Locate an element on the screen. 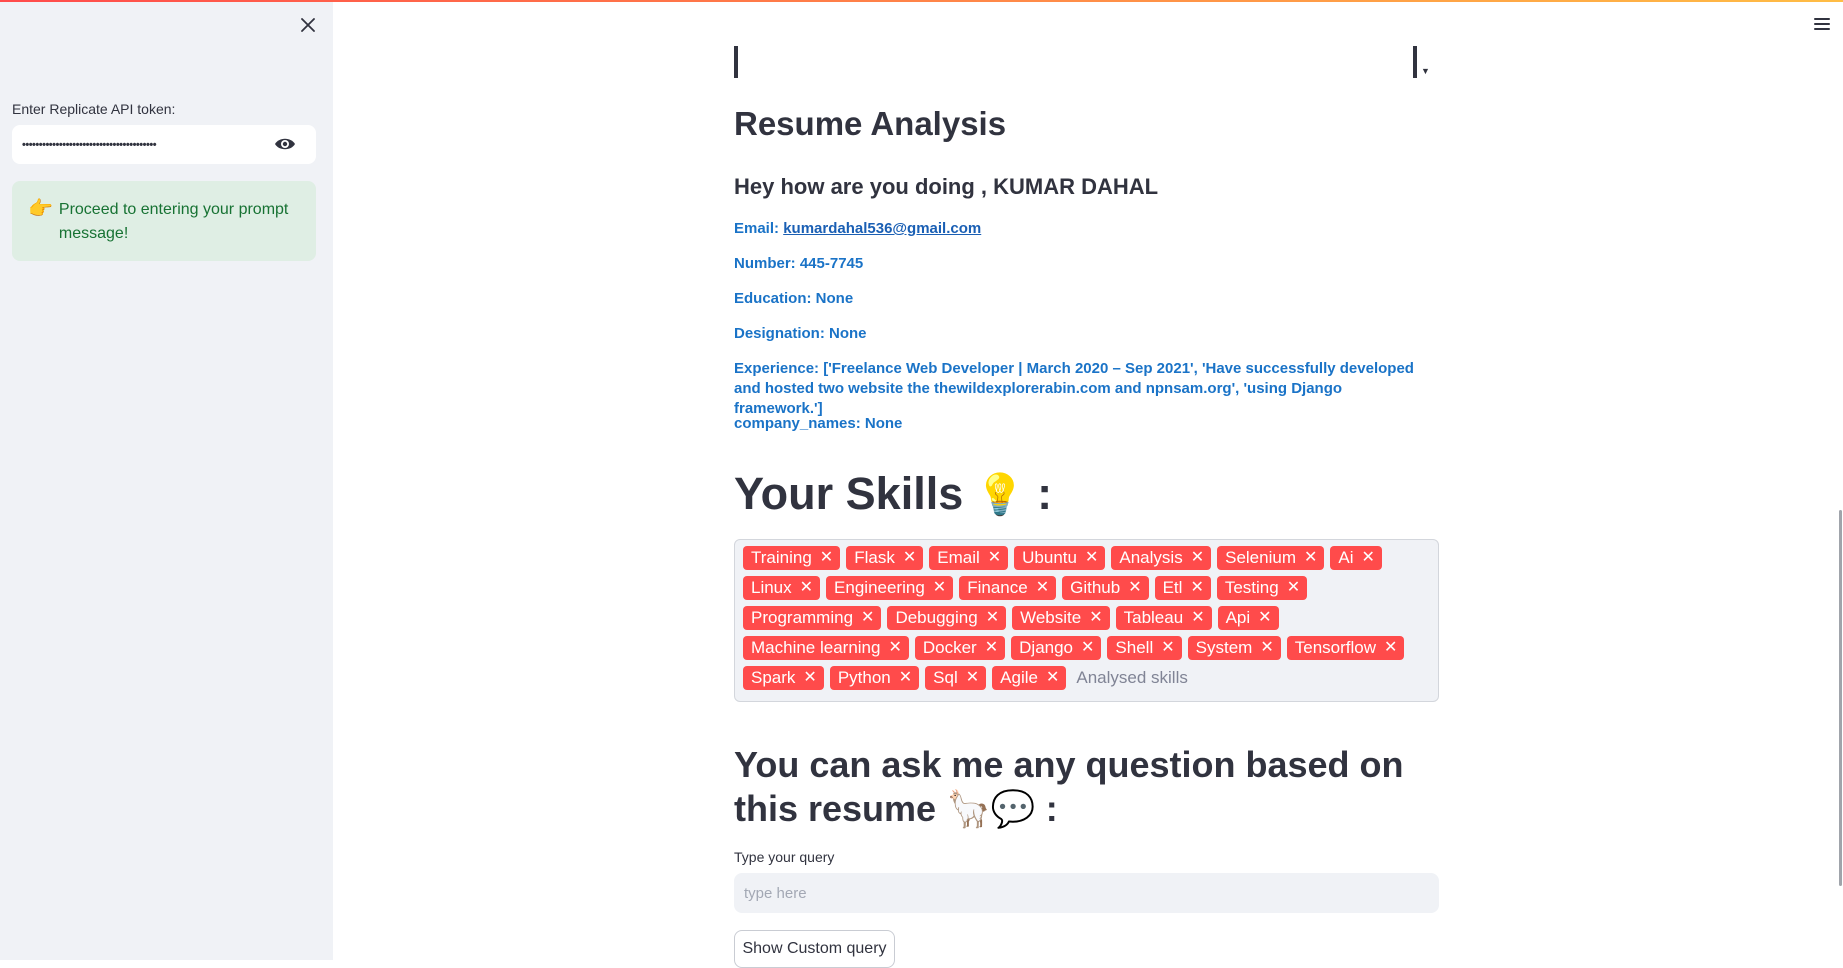  text-cursor is located at coordinates (736, 62).